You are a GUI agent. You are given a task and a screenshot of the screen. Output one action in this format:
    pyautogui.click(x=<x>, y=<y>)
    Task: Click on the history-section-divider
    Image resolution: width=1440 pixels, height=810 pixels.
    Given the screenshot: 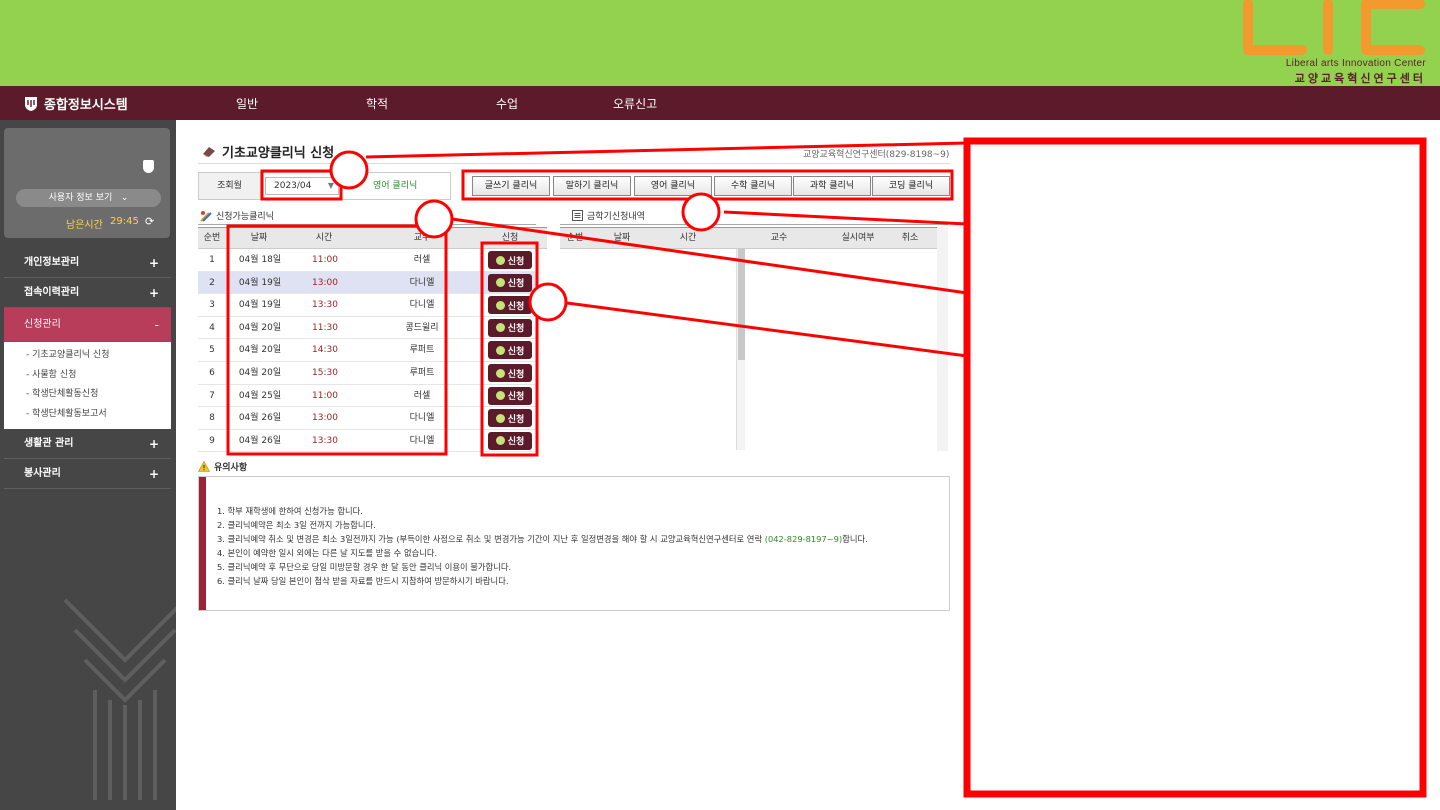 What is the action you would take?
    pyautogui.click(x=754, y=224)
    